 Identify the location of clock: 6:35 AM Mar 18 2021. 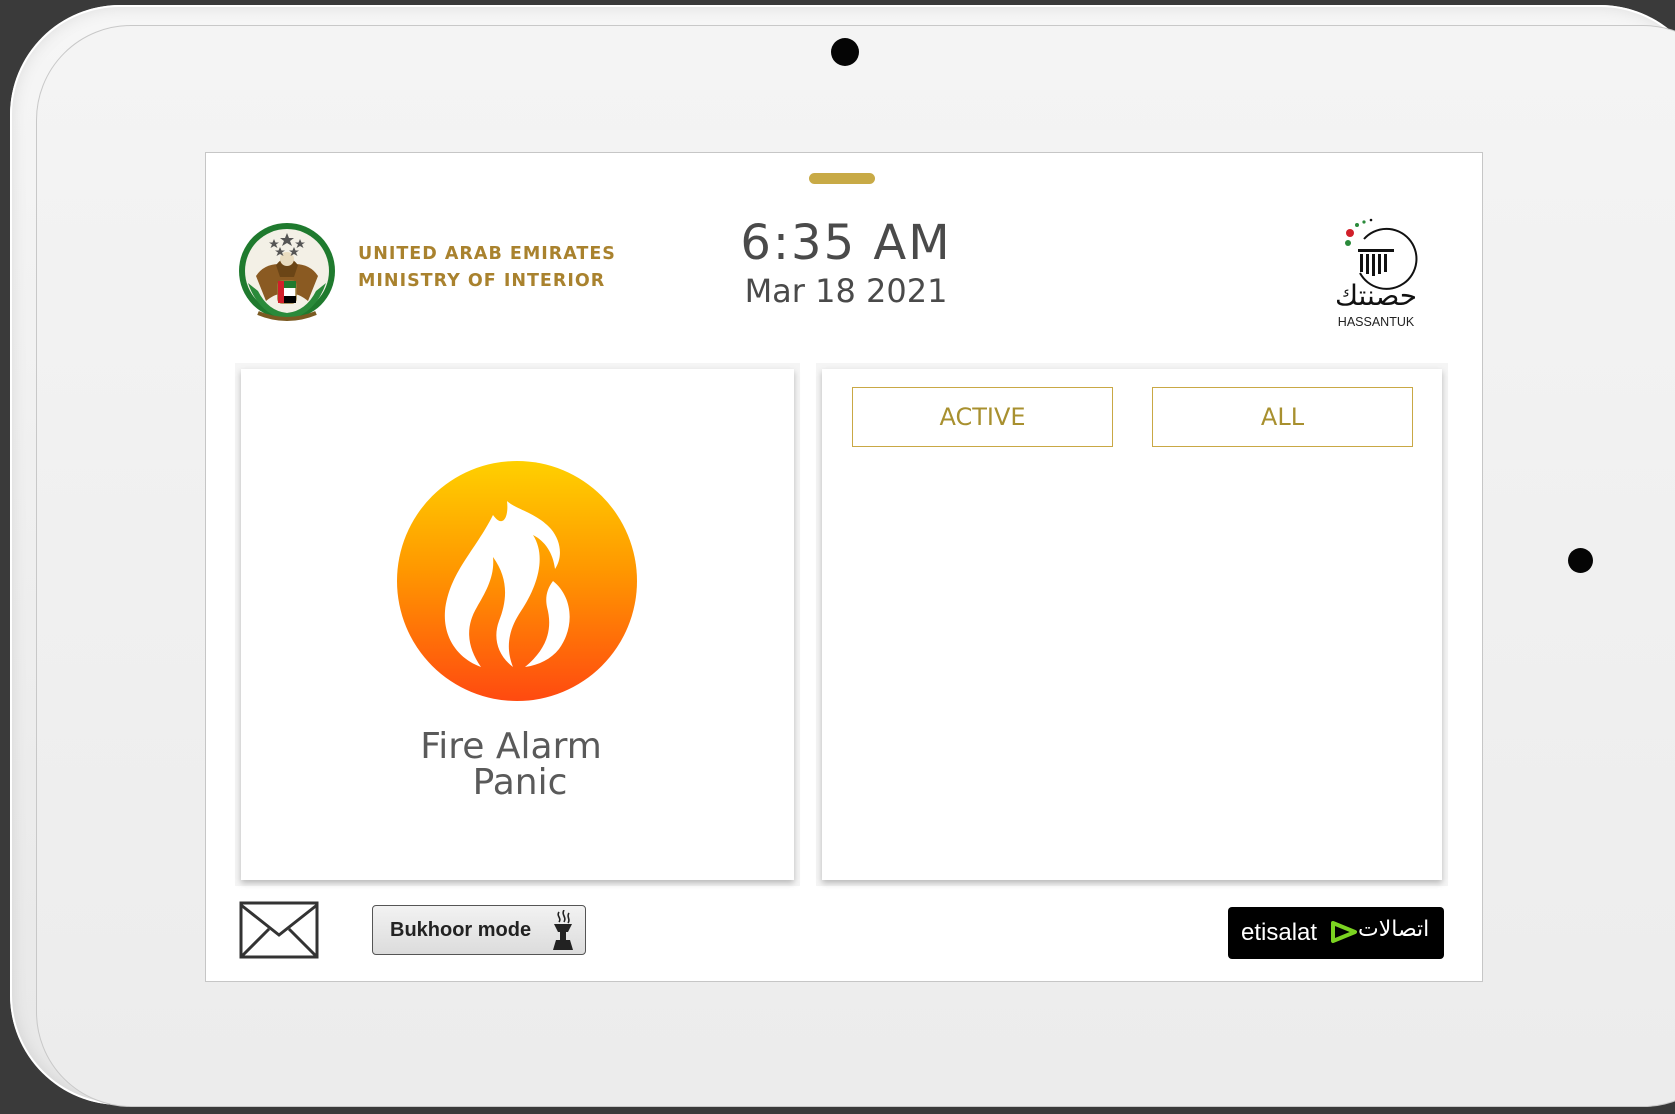
(846, 261).